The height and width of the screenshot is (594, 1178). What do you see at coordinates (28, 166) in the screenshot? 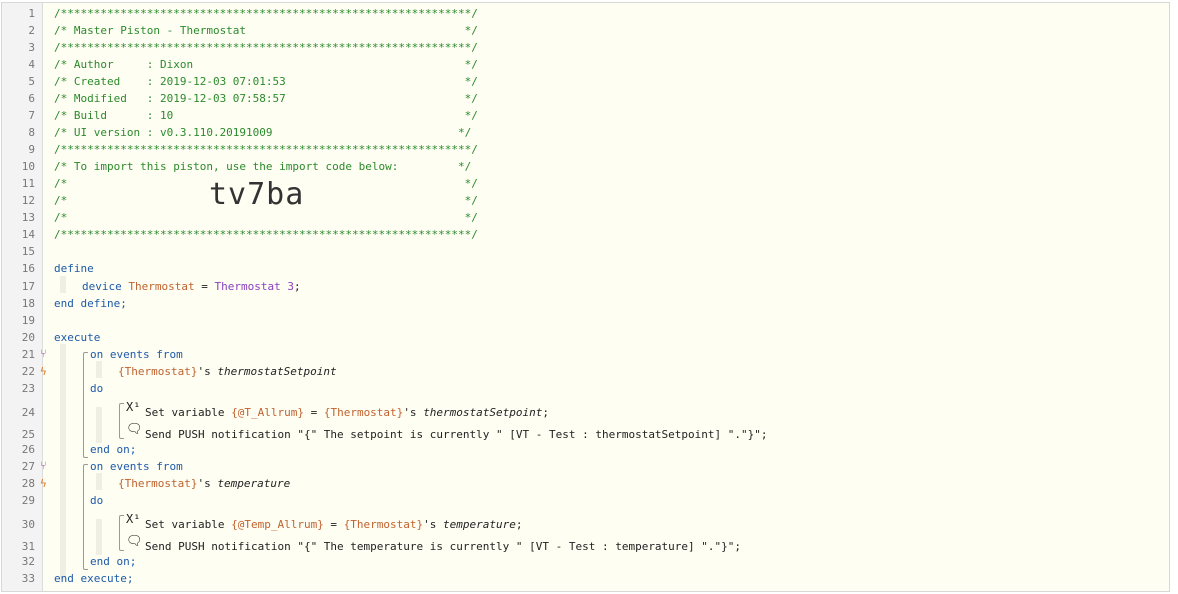
I see `line-number: 10` at bounding box center [28, 166].